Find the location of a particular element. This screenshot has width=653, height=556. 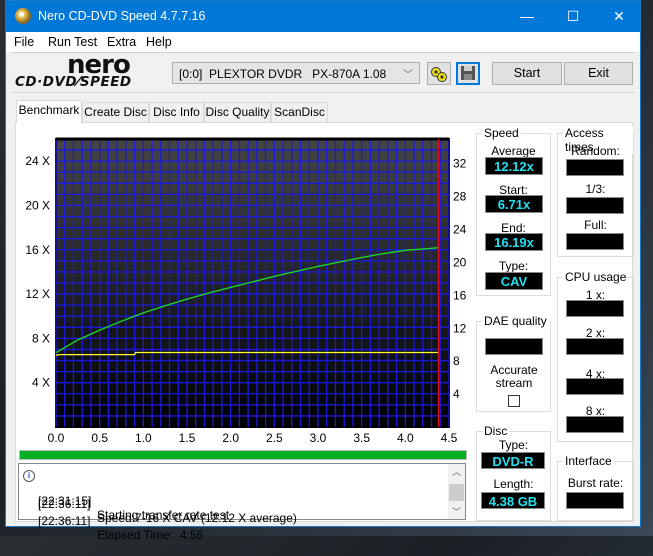

scroll-thumb is located at coordinates (456, 492).